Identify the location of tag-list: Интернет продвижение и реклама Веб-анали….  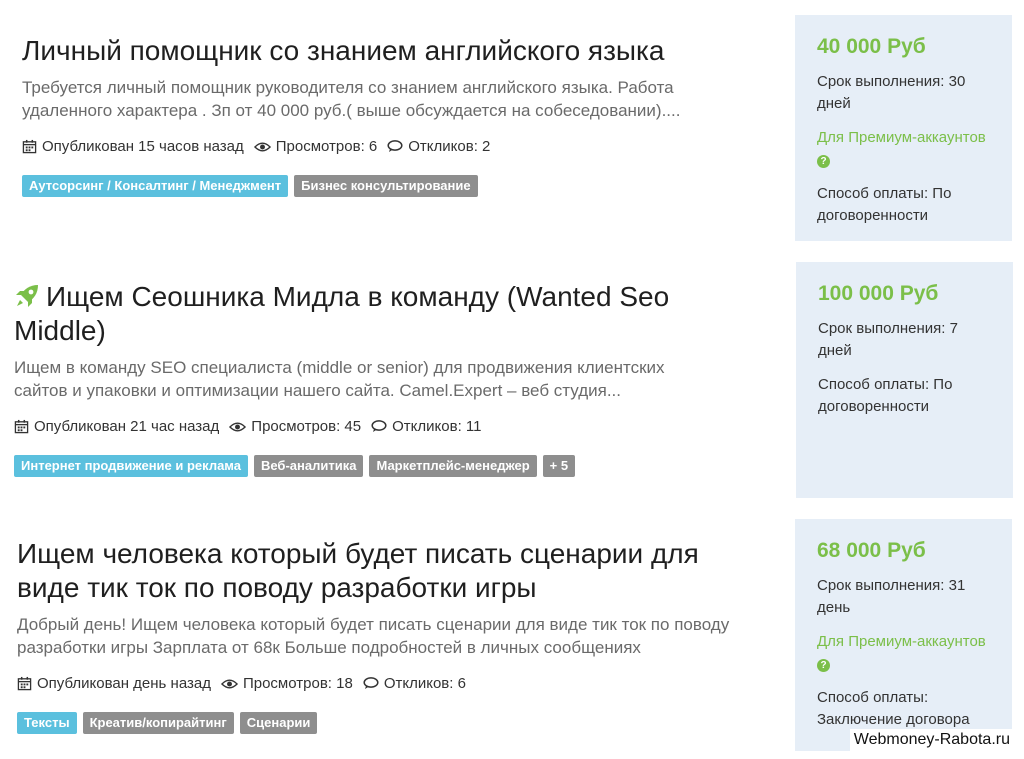
(384, 466).